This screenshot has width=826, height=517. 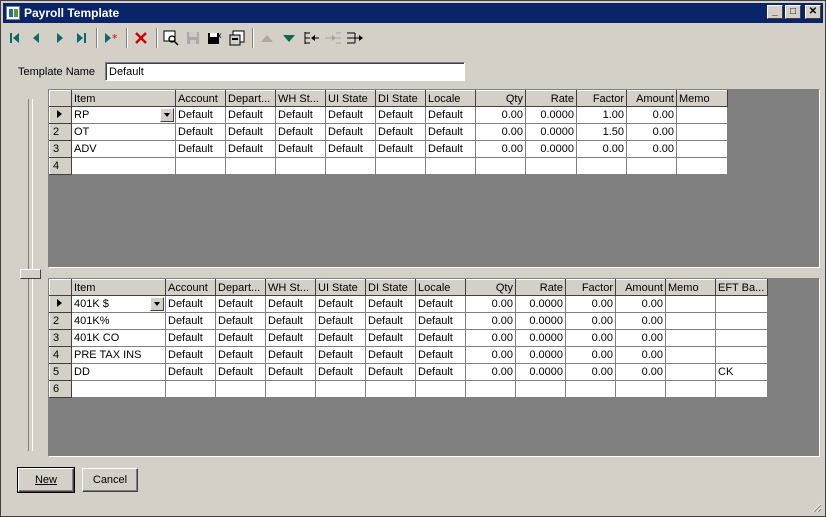 I want to click on column-header: Rate, so click(x=540, y=287).